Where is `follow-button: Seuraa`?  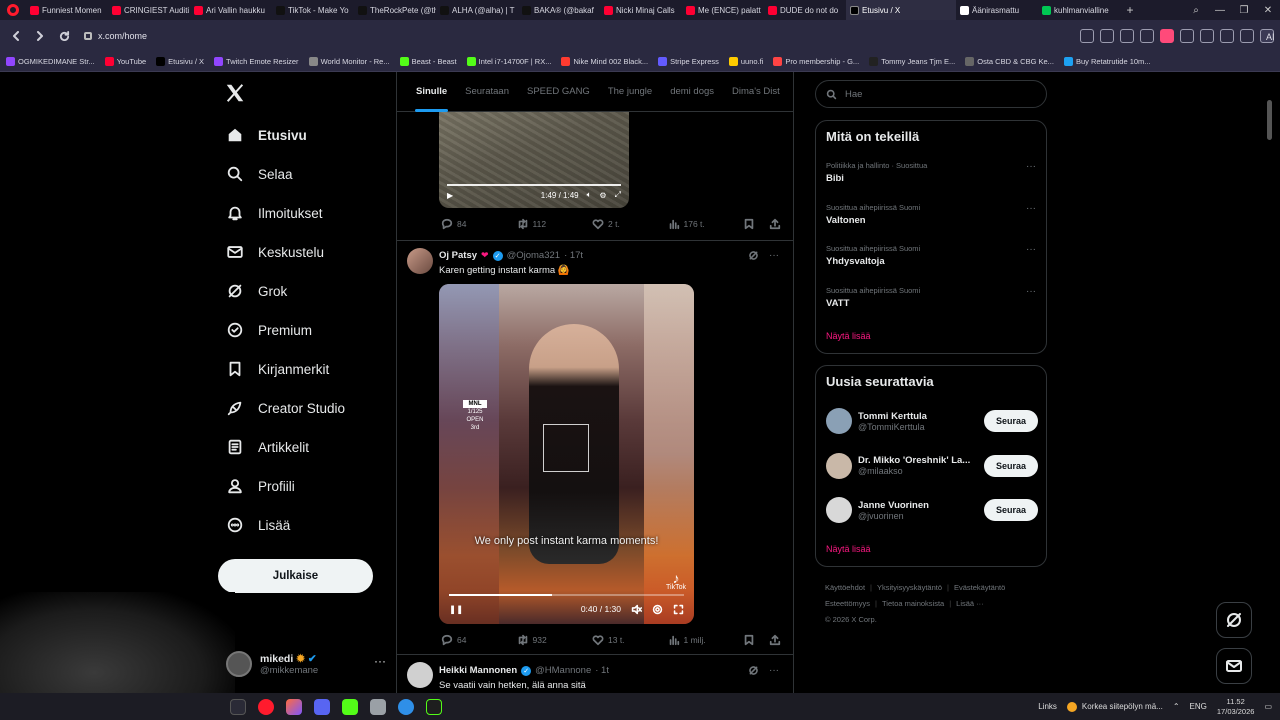 follow-button: Seuraa is located at coordinates (1010, 421).